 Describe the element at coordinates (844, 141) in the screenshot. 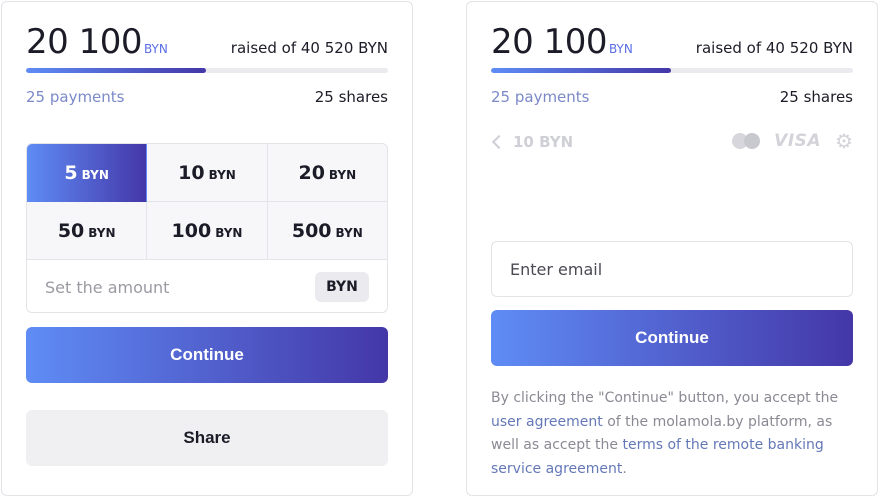

I see `gear-icon: ⚙` at that location.